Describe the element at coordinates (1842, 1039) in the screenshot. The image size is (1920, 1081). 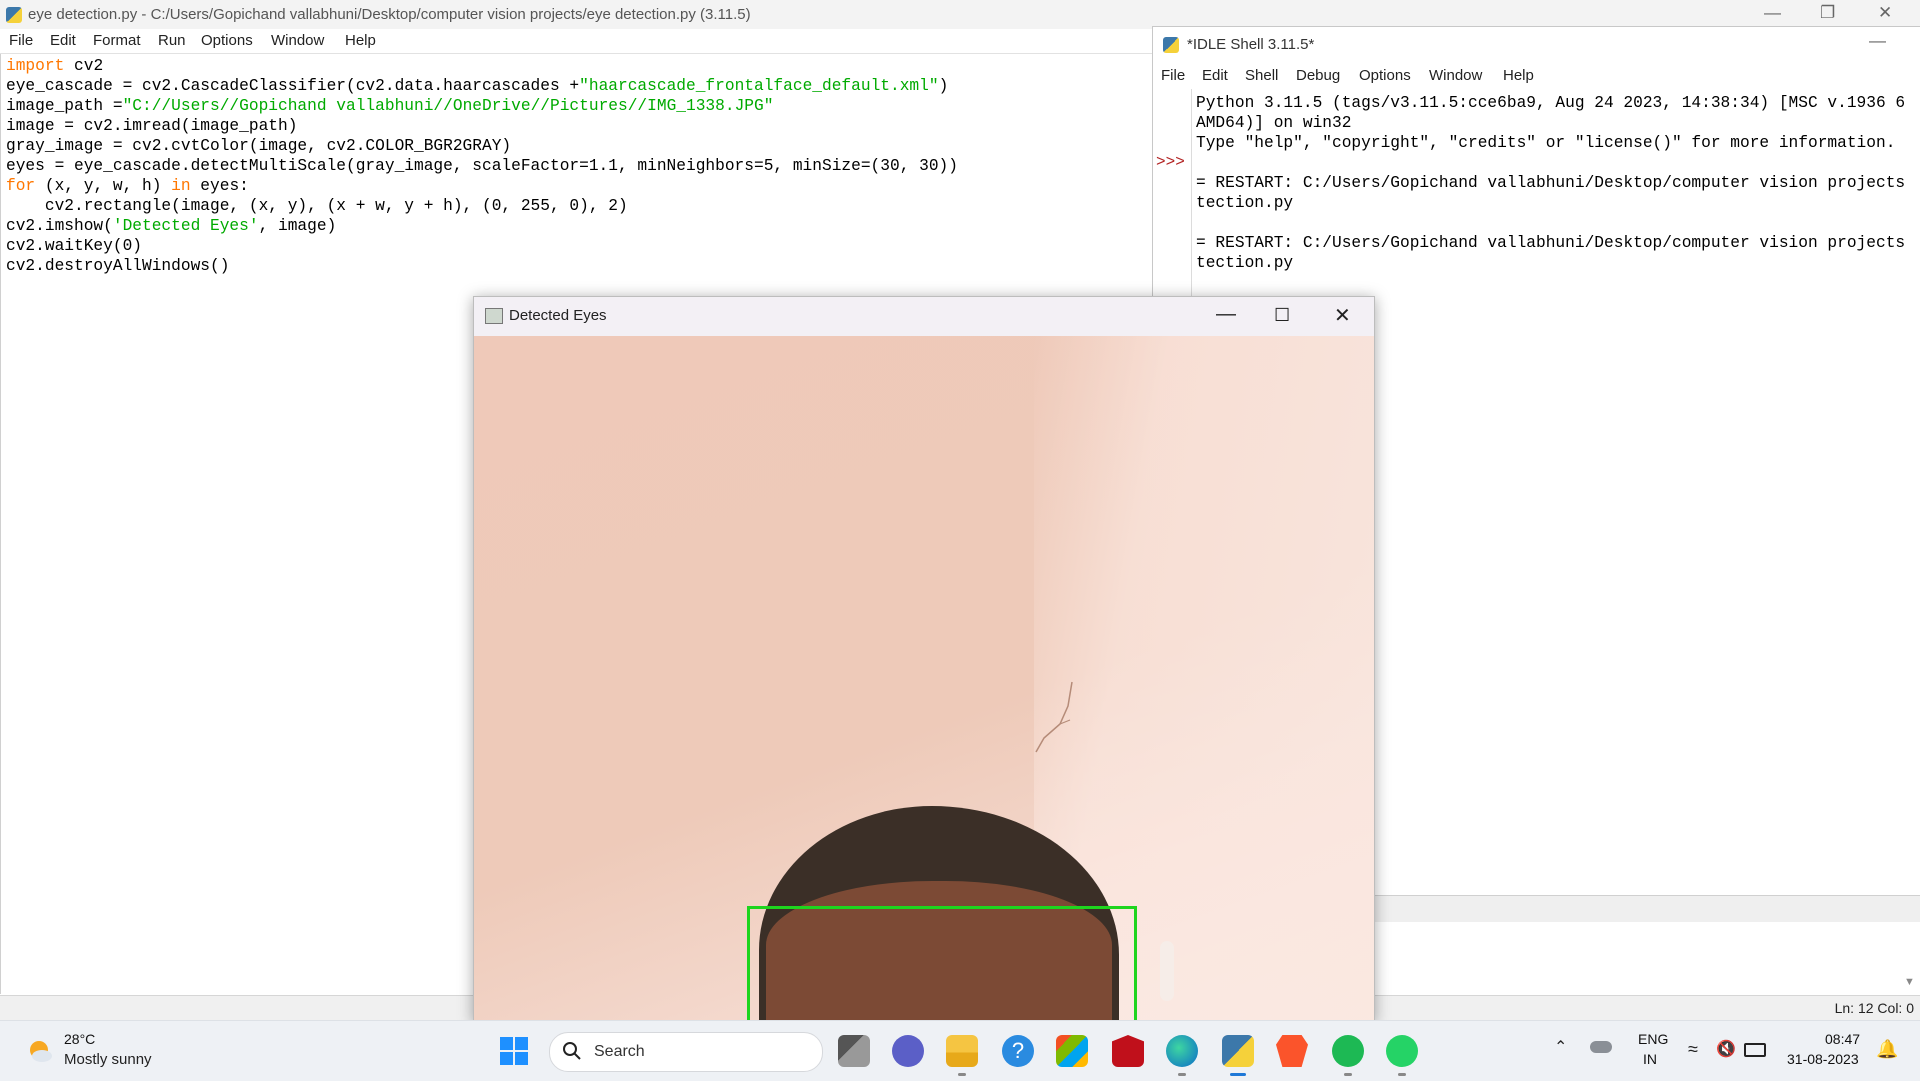
I see `clock-time: 08:47` at that location.